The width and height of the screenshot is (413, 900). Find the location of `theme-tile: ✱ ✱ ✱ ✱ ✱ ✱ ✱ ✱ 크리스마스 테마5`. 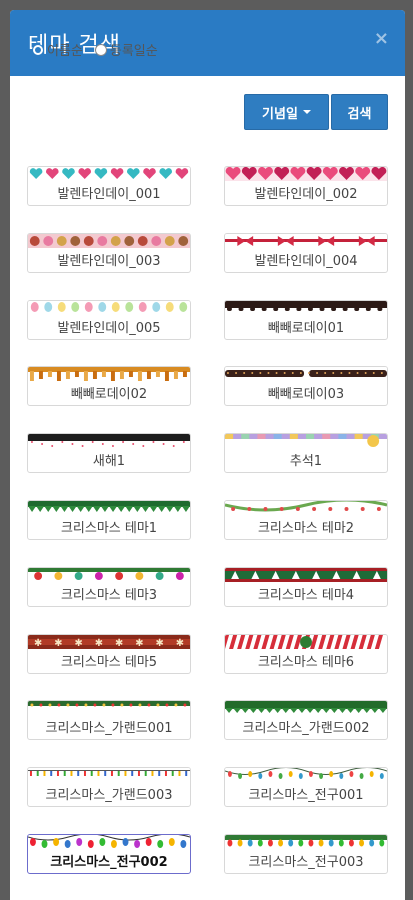

theme-tile: ✱ ✱ ✱ ✱ ✱ ✱ ✱ ✱ 크리스마스 테마5 is located at coordinates (109, 653).